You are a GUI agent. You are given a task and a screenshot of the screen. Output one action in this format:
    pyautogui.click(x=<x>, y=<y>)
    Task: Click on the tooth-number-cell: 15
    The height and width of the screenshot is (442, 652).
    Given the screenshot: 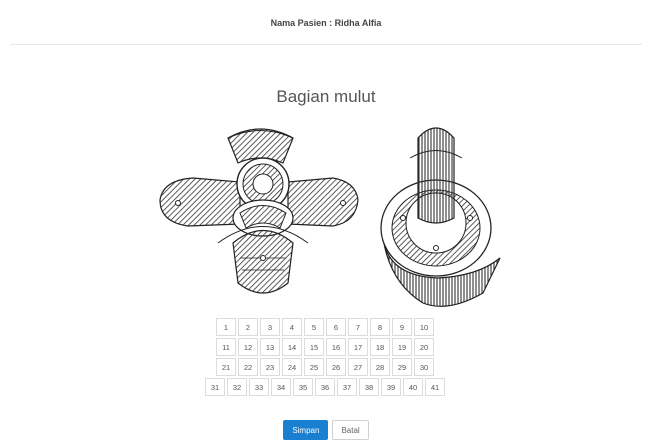 What is the action you would take?
    pyautogui.click(x=314, y=347)
    